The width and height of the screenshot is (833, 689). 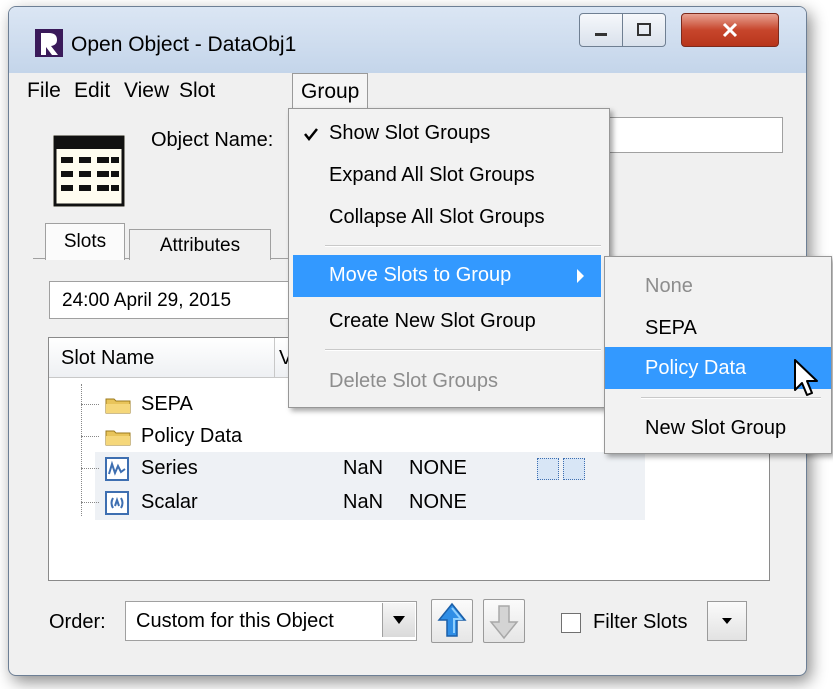 I want to click on object-name-field, so click(x=693, y=135).